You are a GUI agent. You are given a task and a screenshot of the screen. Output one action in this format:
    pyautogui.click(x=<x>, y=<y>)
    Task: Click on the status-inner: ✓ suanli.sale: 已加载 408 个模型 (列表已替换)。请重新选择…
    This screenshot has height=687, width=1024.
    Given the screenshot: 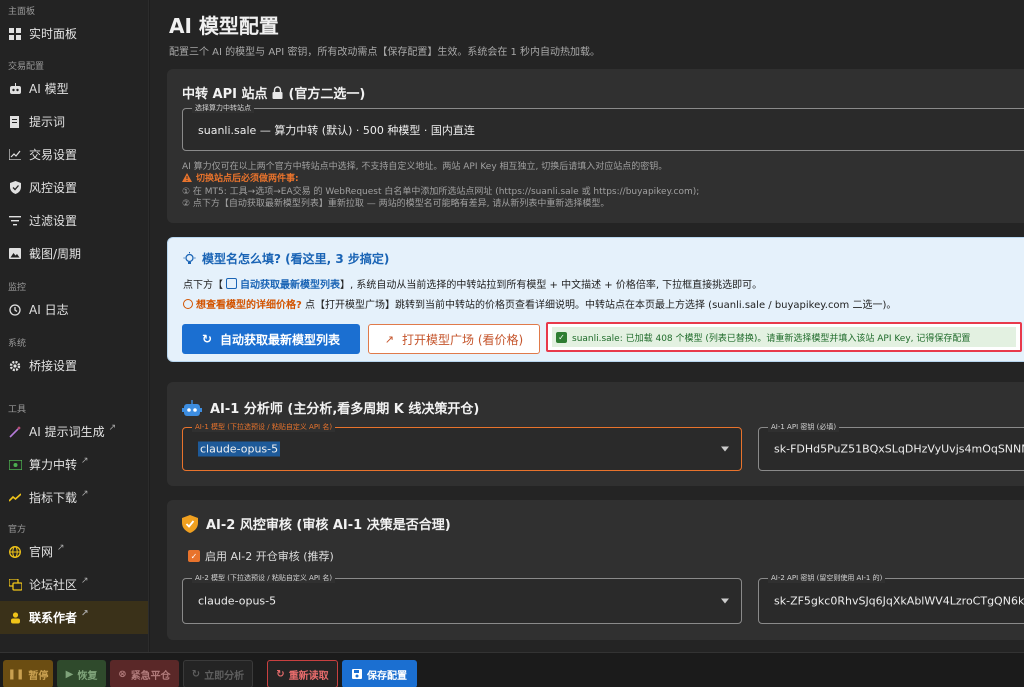 What is the action you would take?
    pyautogui.click(x=784, y=337)
    